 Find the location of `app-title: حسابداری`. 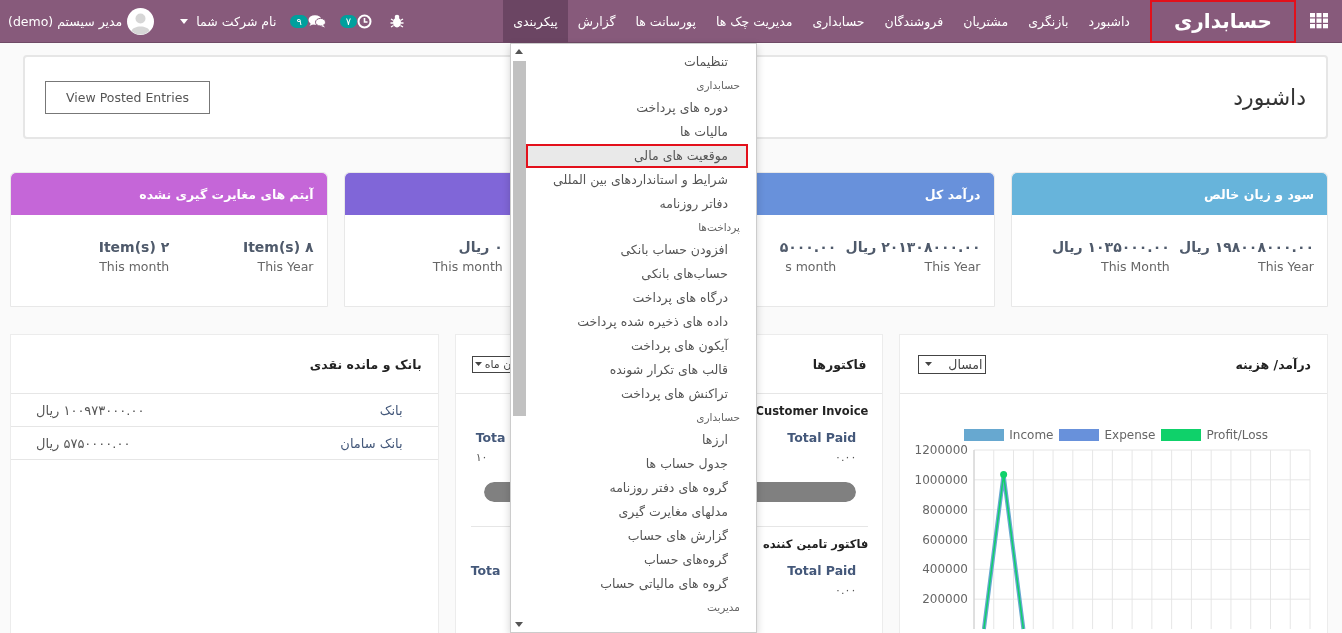

app-title: حسابداری is located at coordinates (1222, 21).